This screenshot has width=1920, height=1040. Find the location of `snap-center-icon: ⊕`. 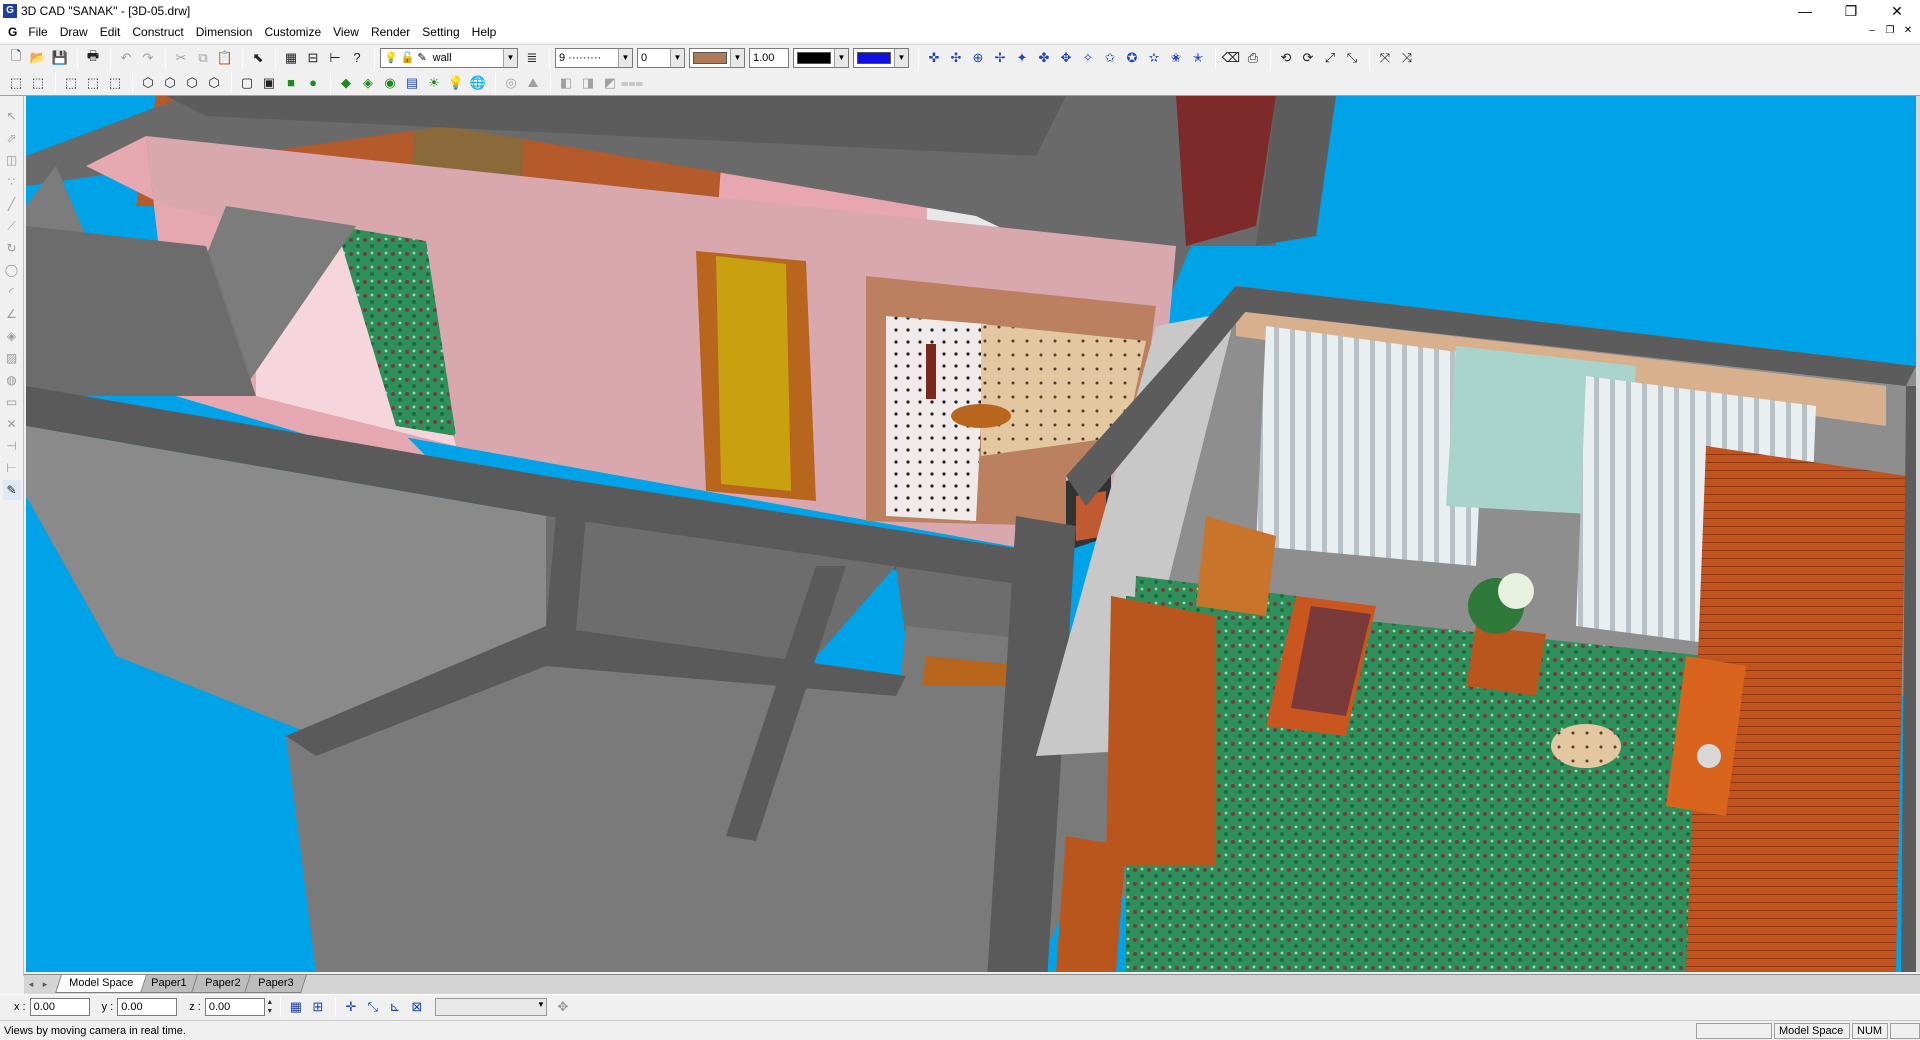

snap-center-icon: ⊕ is located at coordinates (978, 58).